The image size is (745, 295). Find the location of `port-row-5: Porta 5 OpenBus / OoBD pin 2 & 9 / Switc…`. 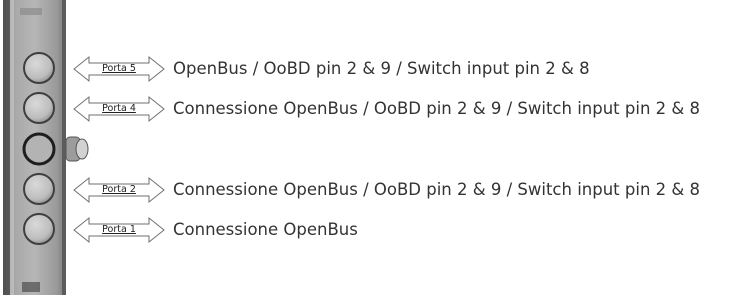

port-row-5: Porta 5 OpenBus / OoBD pin 2 & 9 / Switc… is located at coordinates (372, 69).